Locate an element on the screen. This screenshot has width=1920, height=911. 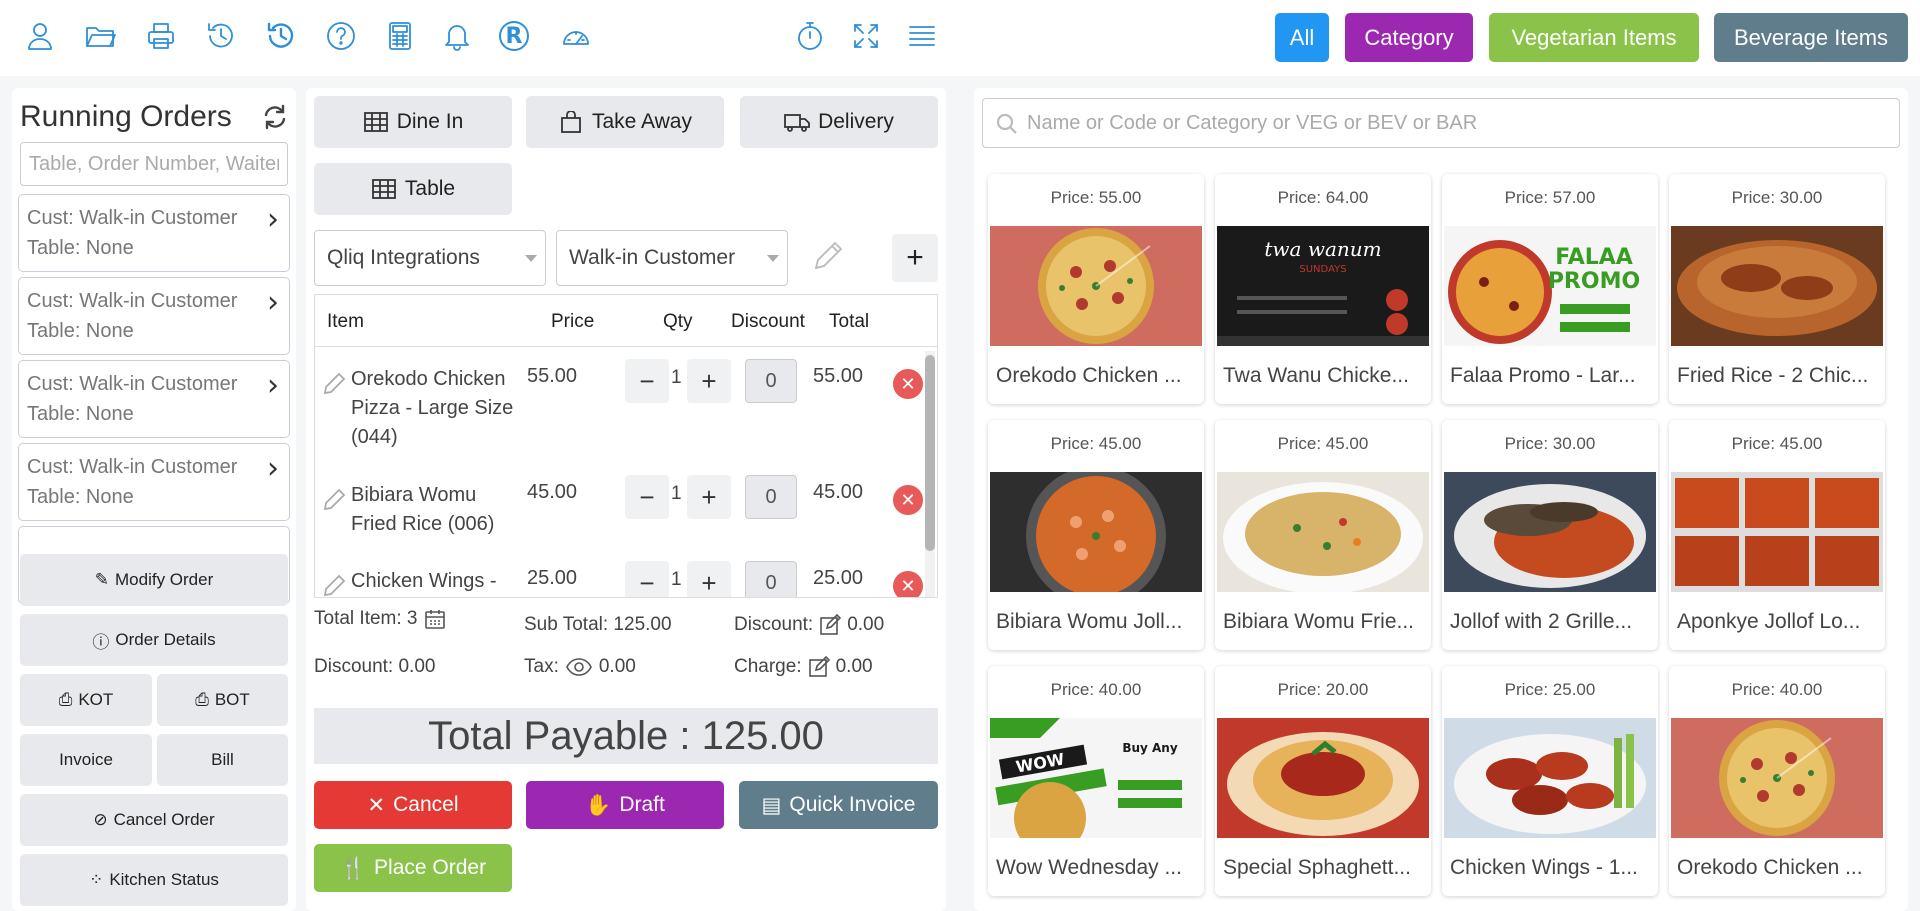
calendar-icon is located at coordinates (435, 619).